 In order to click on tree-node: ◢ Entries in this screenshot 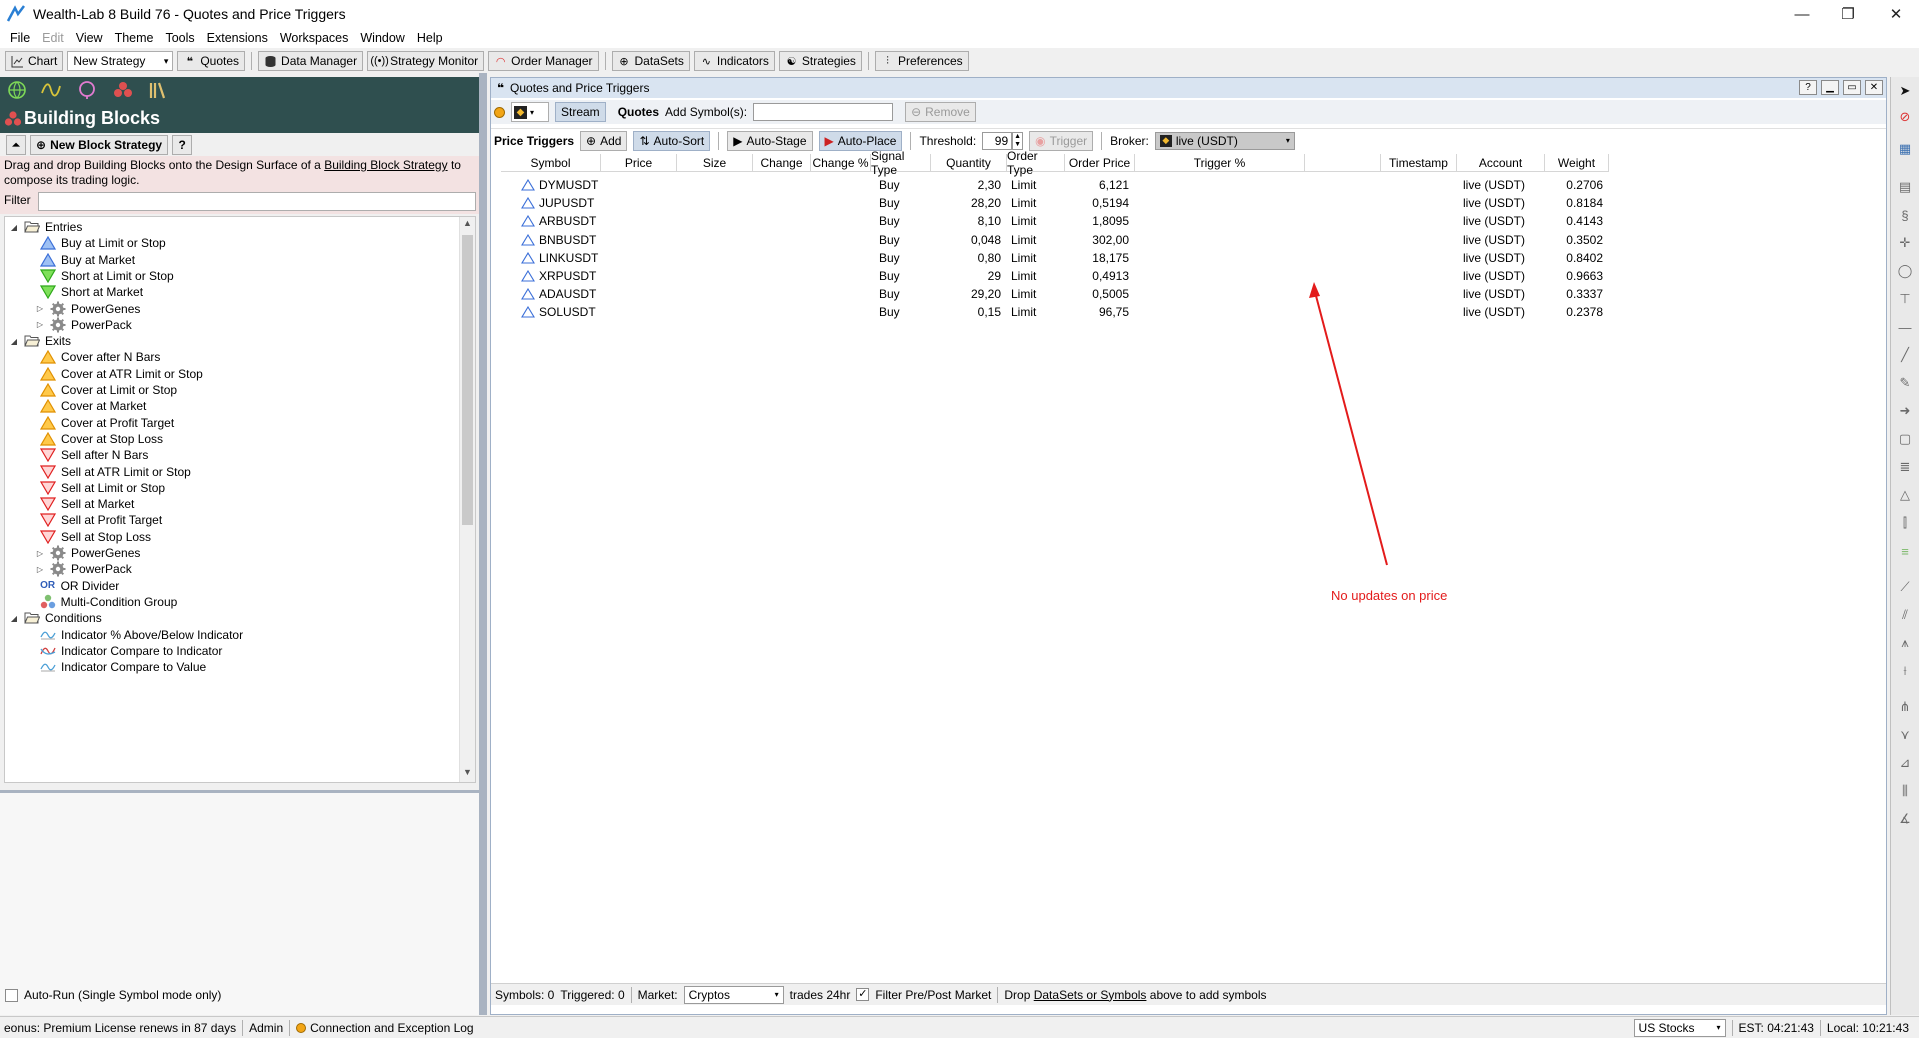, I will do `click(45, 227)`.